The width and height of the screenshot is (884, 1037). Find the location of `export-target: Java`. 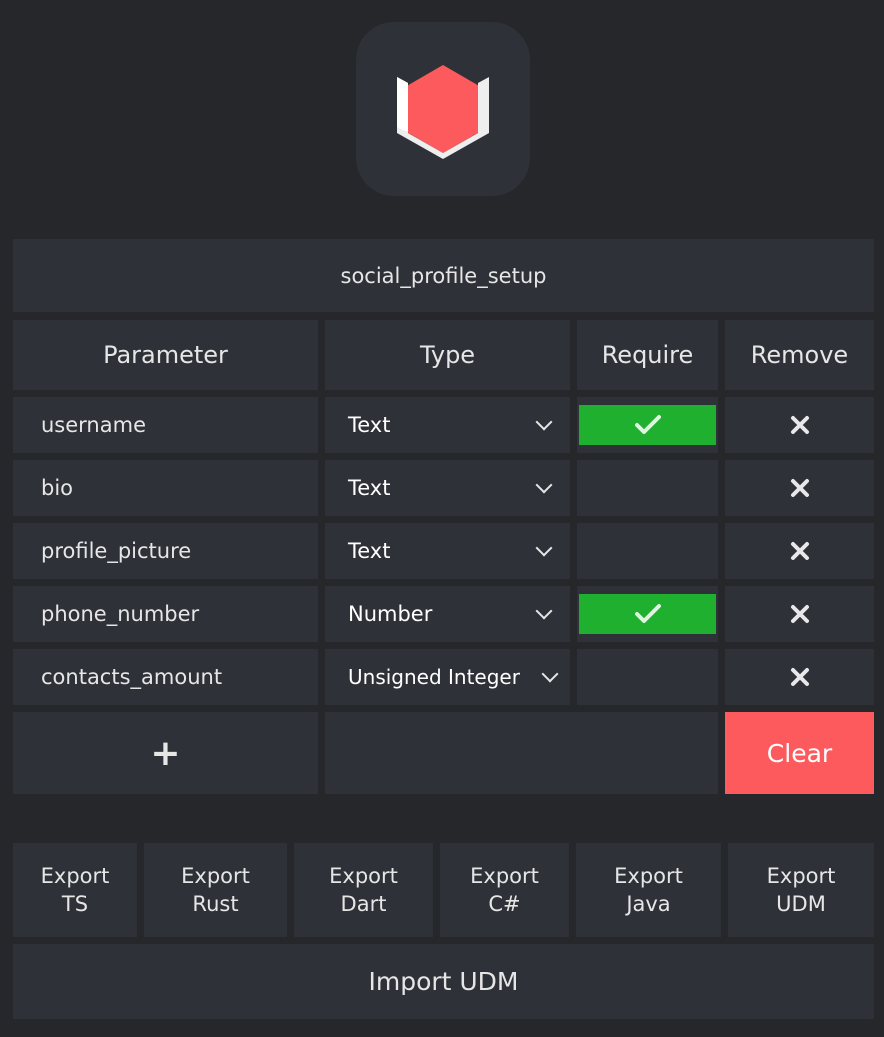

export-target: Java is located at coordinates (648, 904).